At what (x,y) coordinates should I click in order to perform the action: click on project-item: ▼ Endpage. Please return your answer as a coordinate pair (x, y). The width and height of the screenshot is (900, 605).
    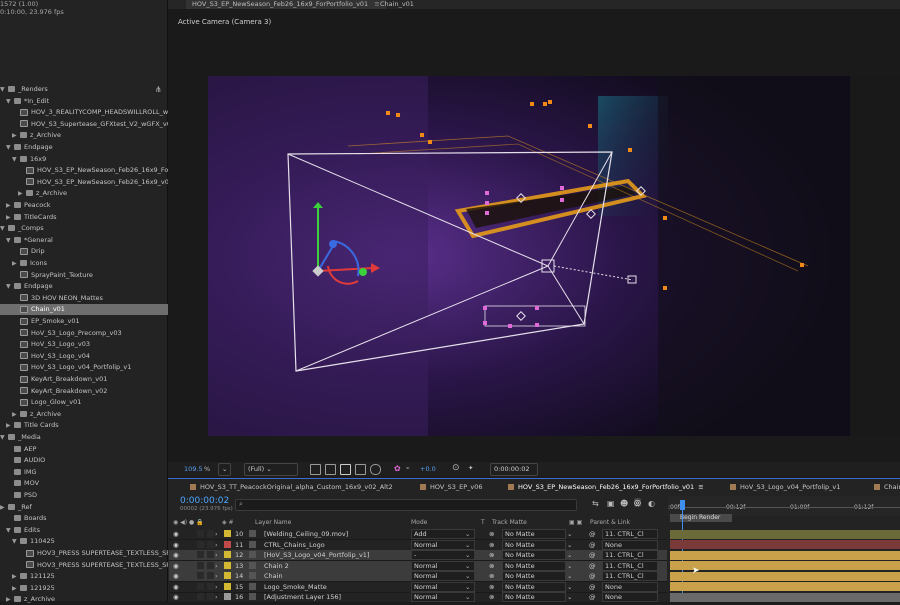
    Looking at the image, I should click on (81, 286).